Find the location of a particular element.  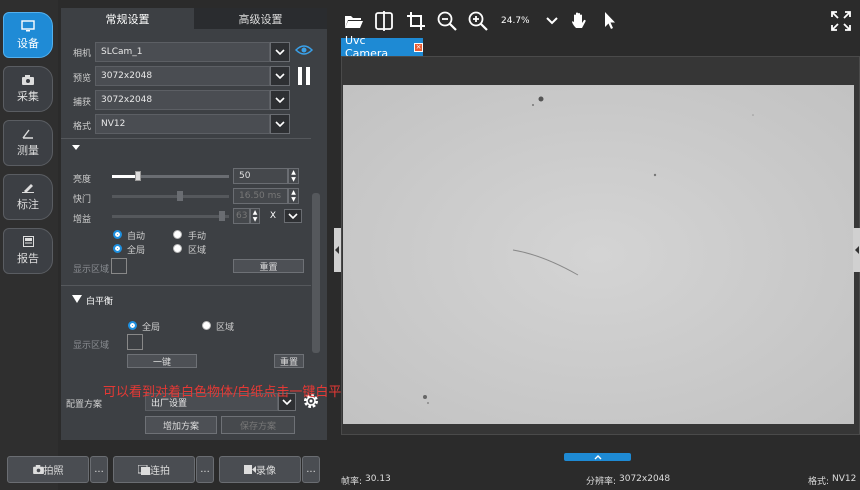

close-tab-icon: × is located at coordinates (418, 47).